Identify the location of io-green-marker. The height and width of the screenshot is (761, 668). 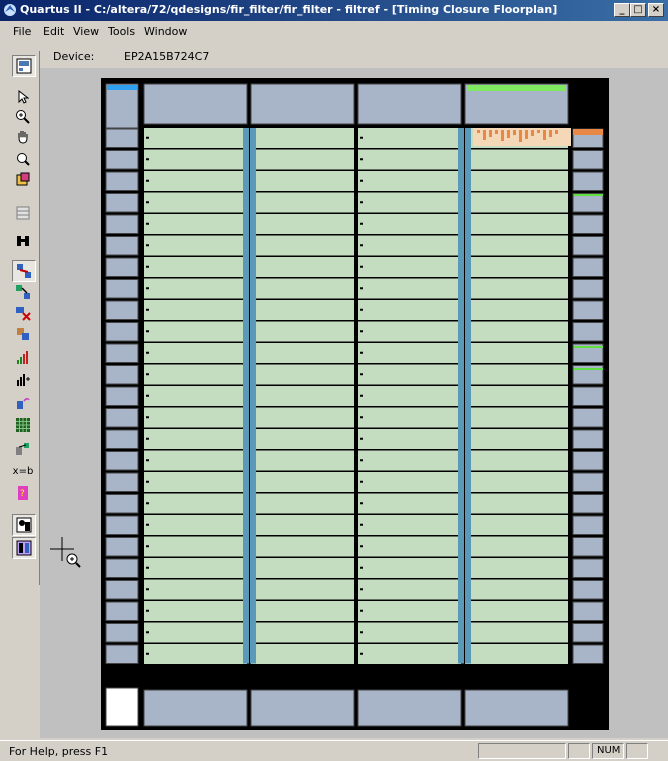
(588, 347).